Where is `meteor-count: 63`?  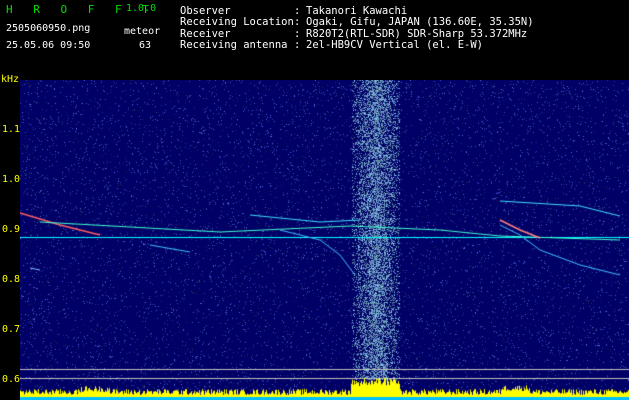 meteor-count: 63 is located at coordinates (145, 45).